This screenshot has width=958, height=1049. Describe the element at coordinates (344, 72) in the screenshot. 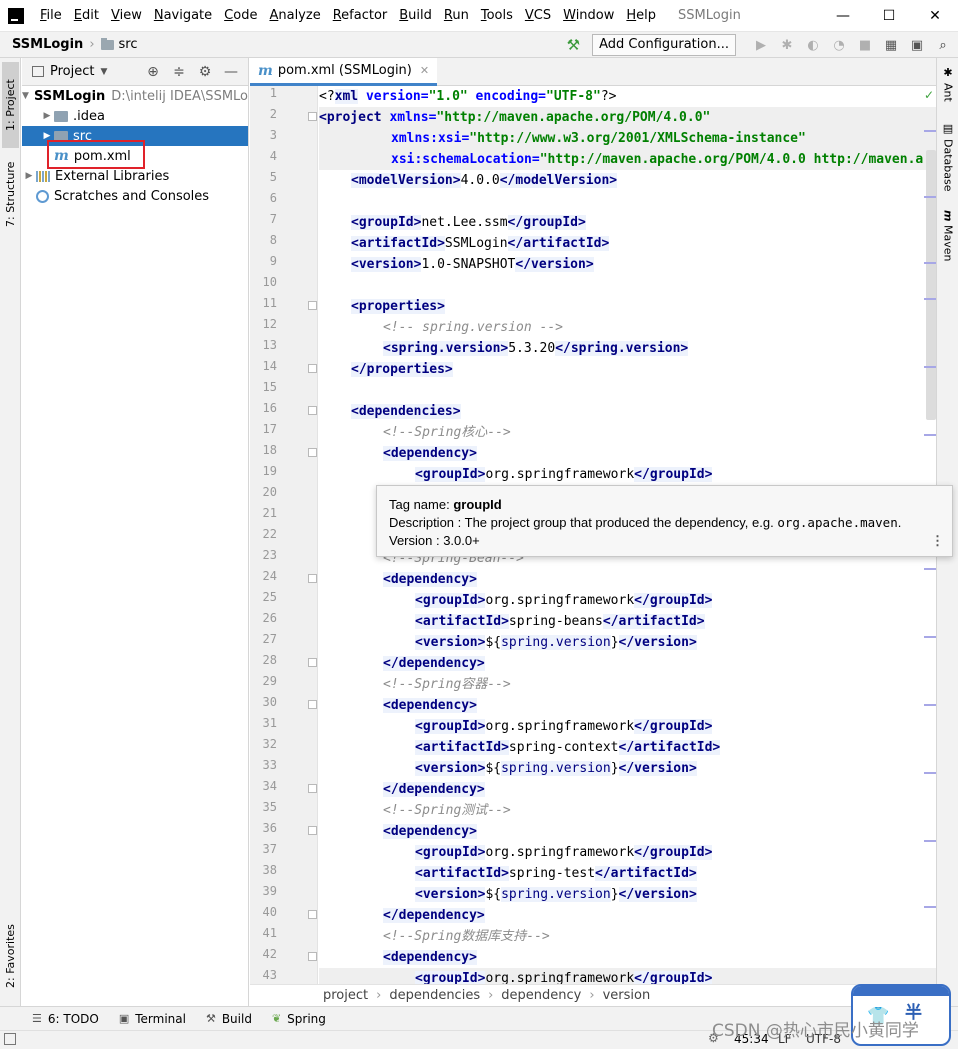

I see `editor-tab-pom: m pom.xml (SSMLogin) ✕` at that location.